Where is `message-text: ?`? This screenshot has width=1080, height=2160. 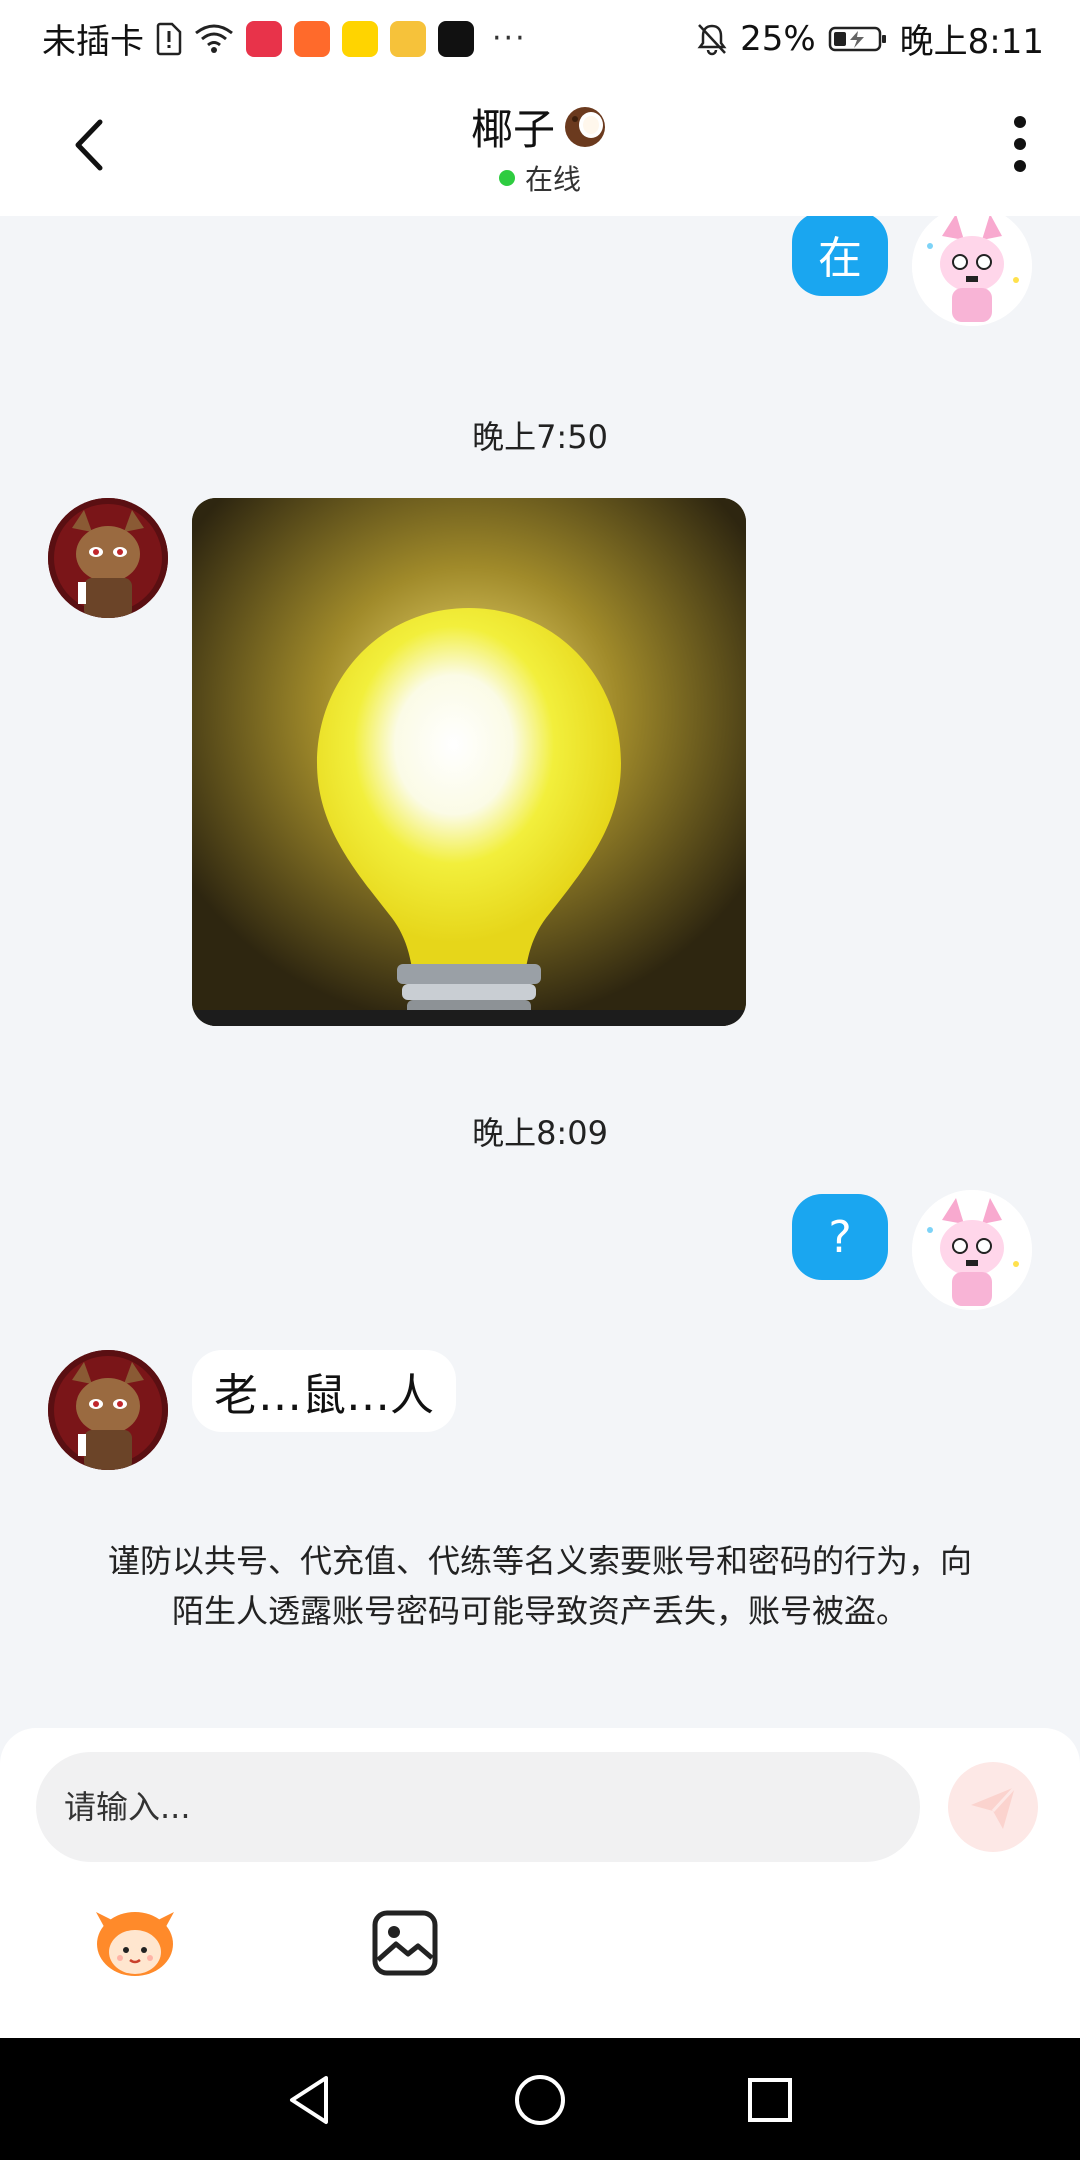 message-text: ? is located at coordinates (840, 1237).